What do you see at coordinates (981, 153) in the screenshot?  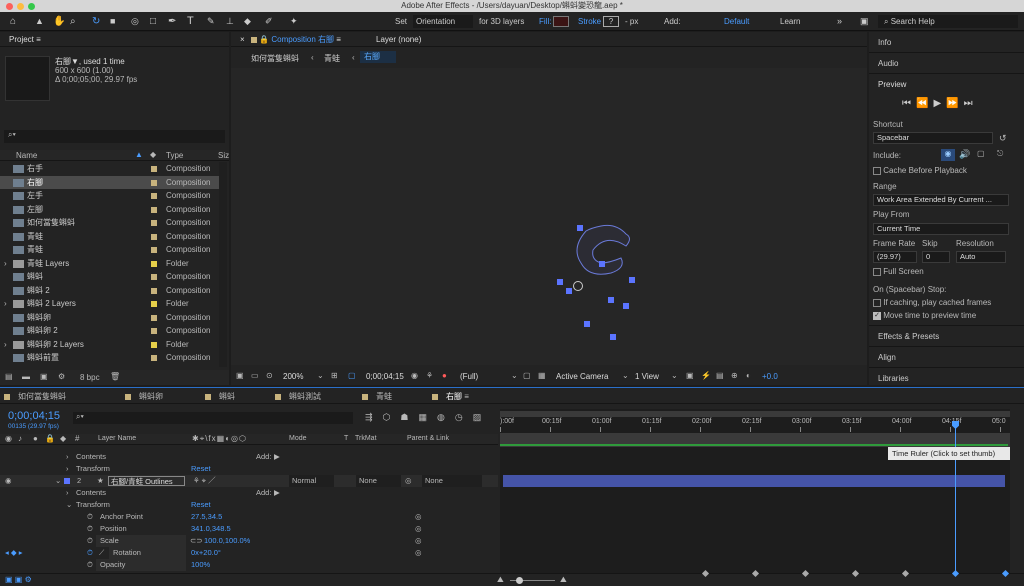 I see `include-overlays-icon: ▢` at bounding box center [981, 153].